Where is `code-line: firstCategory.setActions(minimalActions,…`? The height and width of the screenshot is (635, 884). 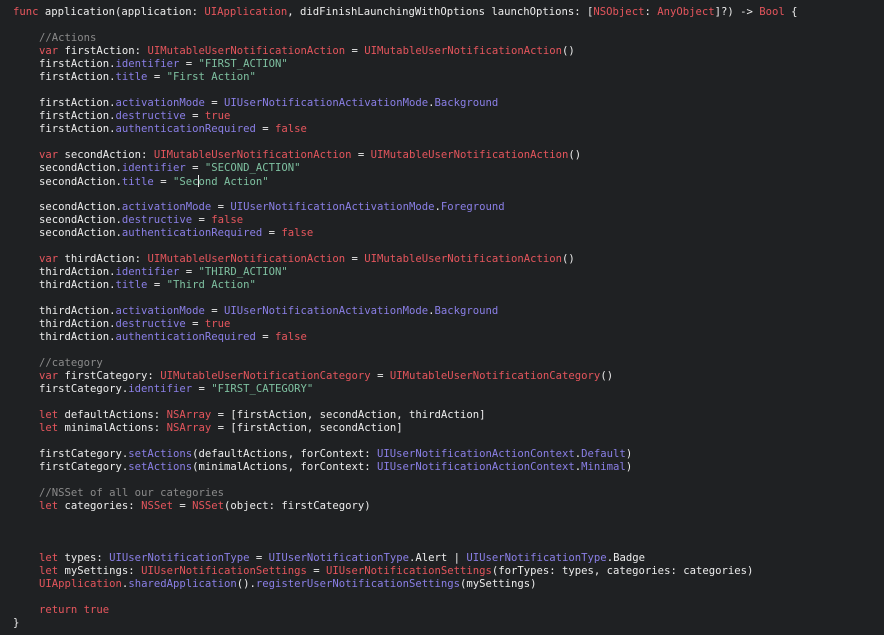
code-line: firstCategory.setActions(minimalActions,… is located at coordinates (442, 467).